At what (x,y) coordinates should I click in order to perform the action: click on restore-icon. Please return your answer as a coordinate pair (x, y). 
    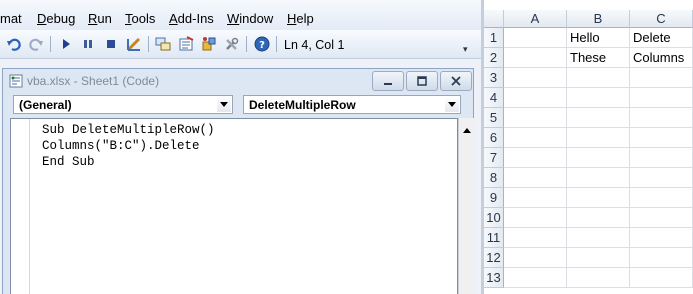
    Looking at the image, I should click on (422, 81).